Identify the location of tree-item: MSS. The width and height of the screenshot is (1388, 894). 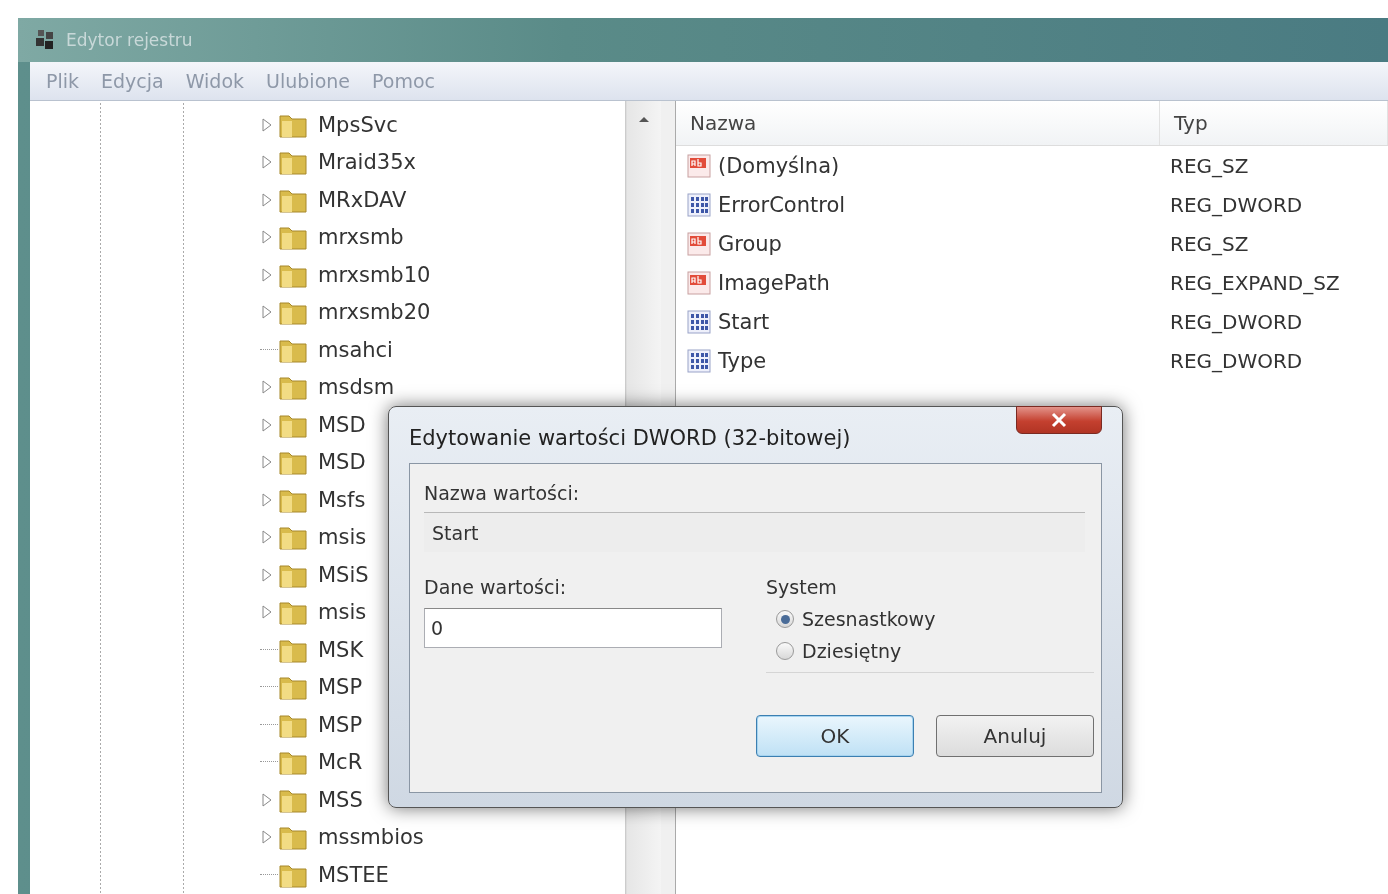
(340, 799).